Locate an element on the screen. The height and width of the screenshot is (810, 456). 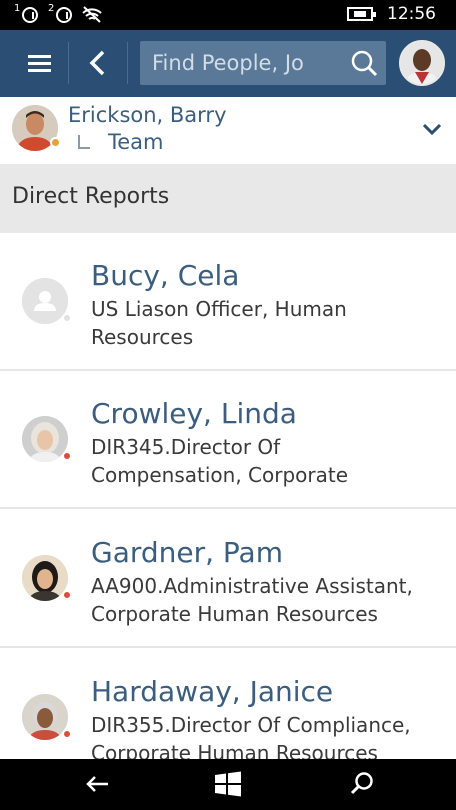
battery-charging-icon is located at coordinates (361, 14).